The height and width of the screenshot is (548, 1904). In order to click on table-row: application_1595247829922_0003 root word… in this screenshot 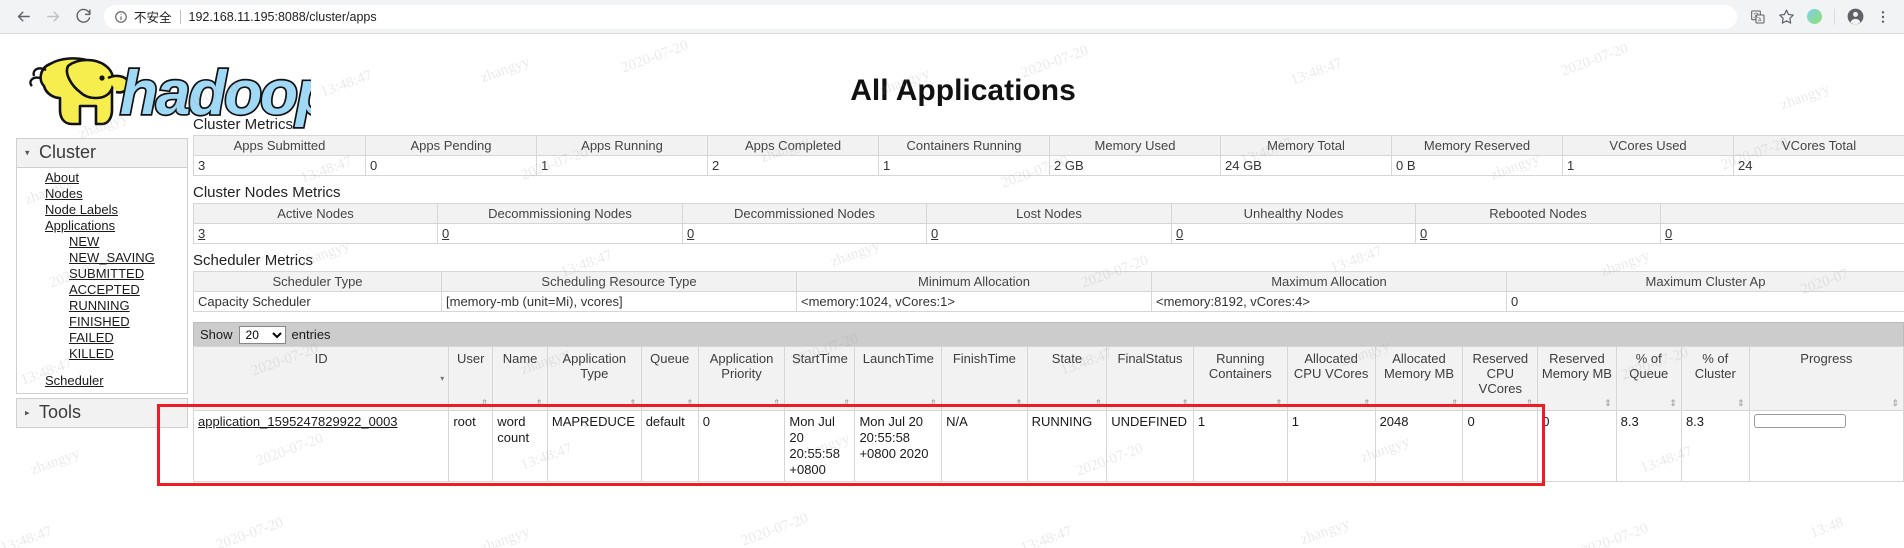, I will do `click(1048, 446)`.